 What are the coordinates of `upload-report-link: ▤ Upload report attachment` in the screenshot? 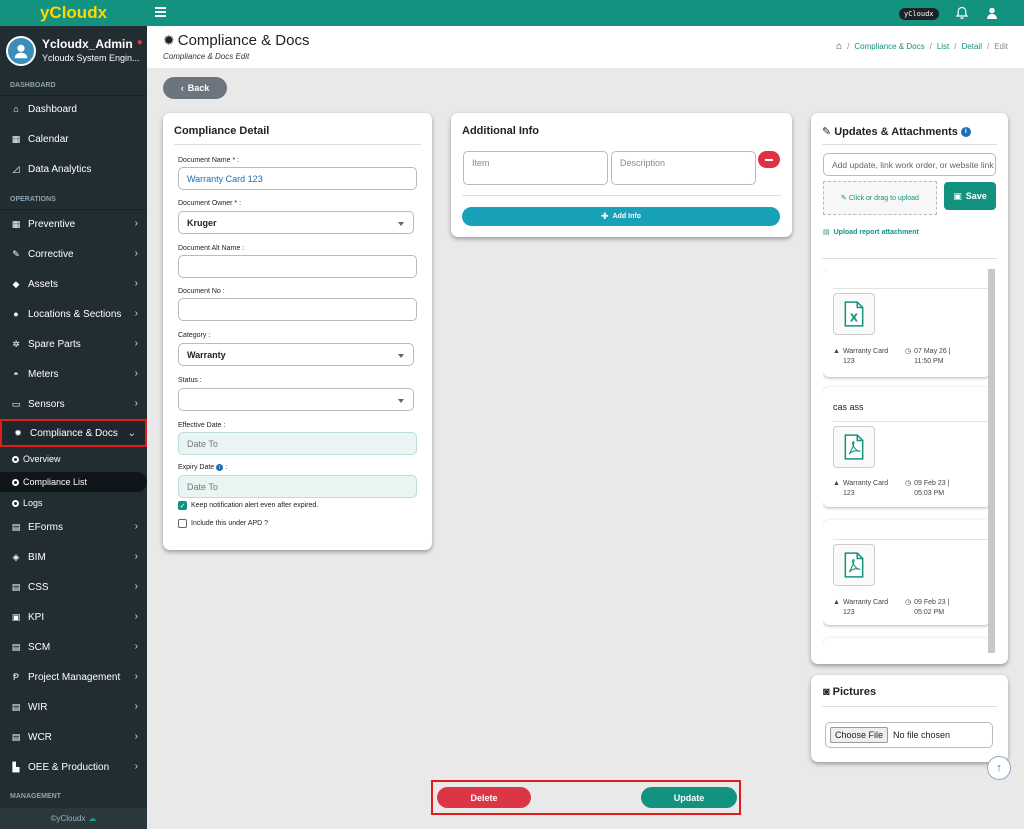 It's located at (871, 232).